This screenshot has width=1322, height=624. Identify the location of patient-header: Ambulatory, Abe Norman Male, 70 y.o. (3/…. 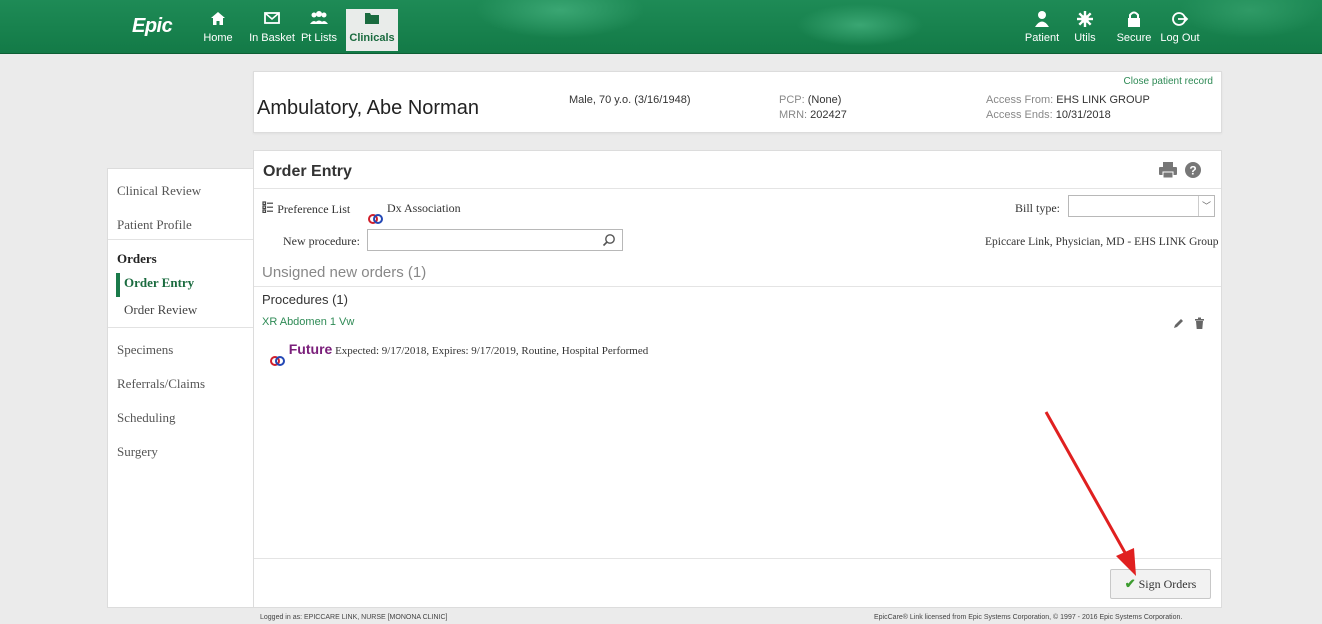
(737, 102).